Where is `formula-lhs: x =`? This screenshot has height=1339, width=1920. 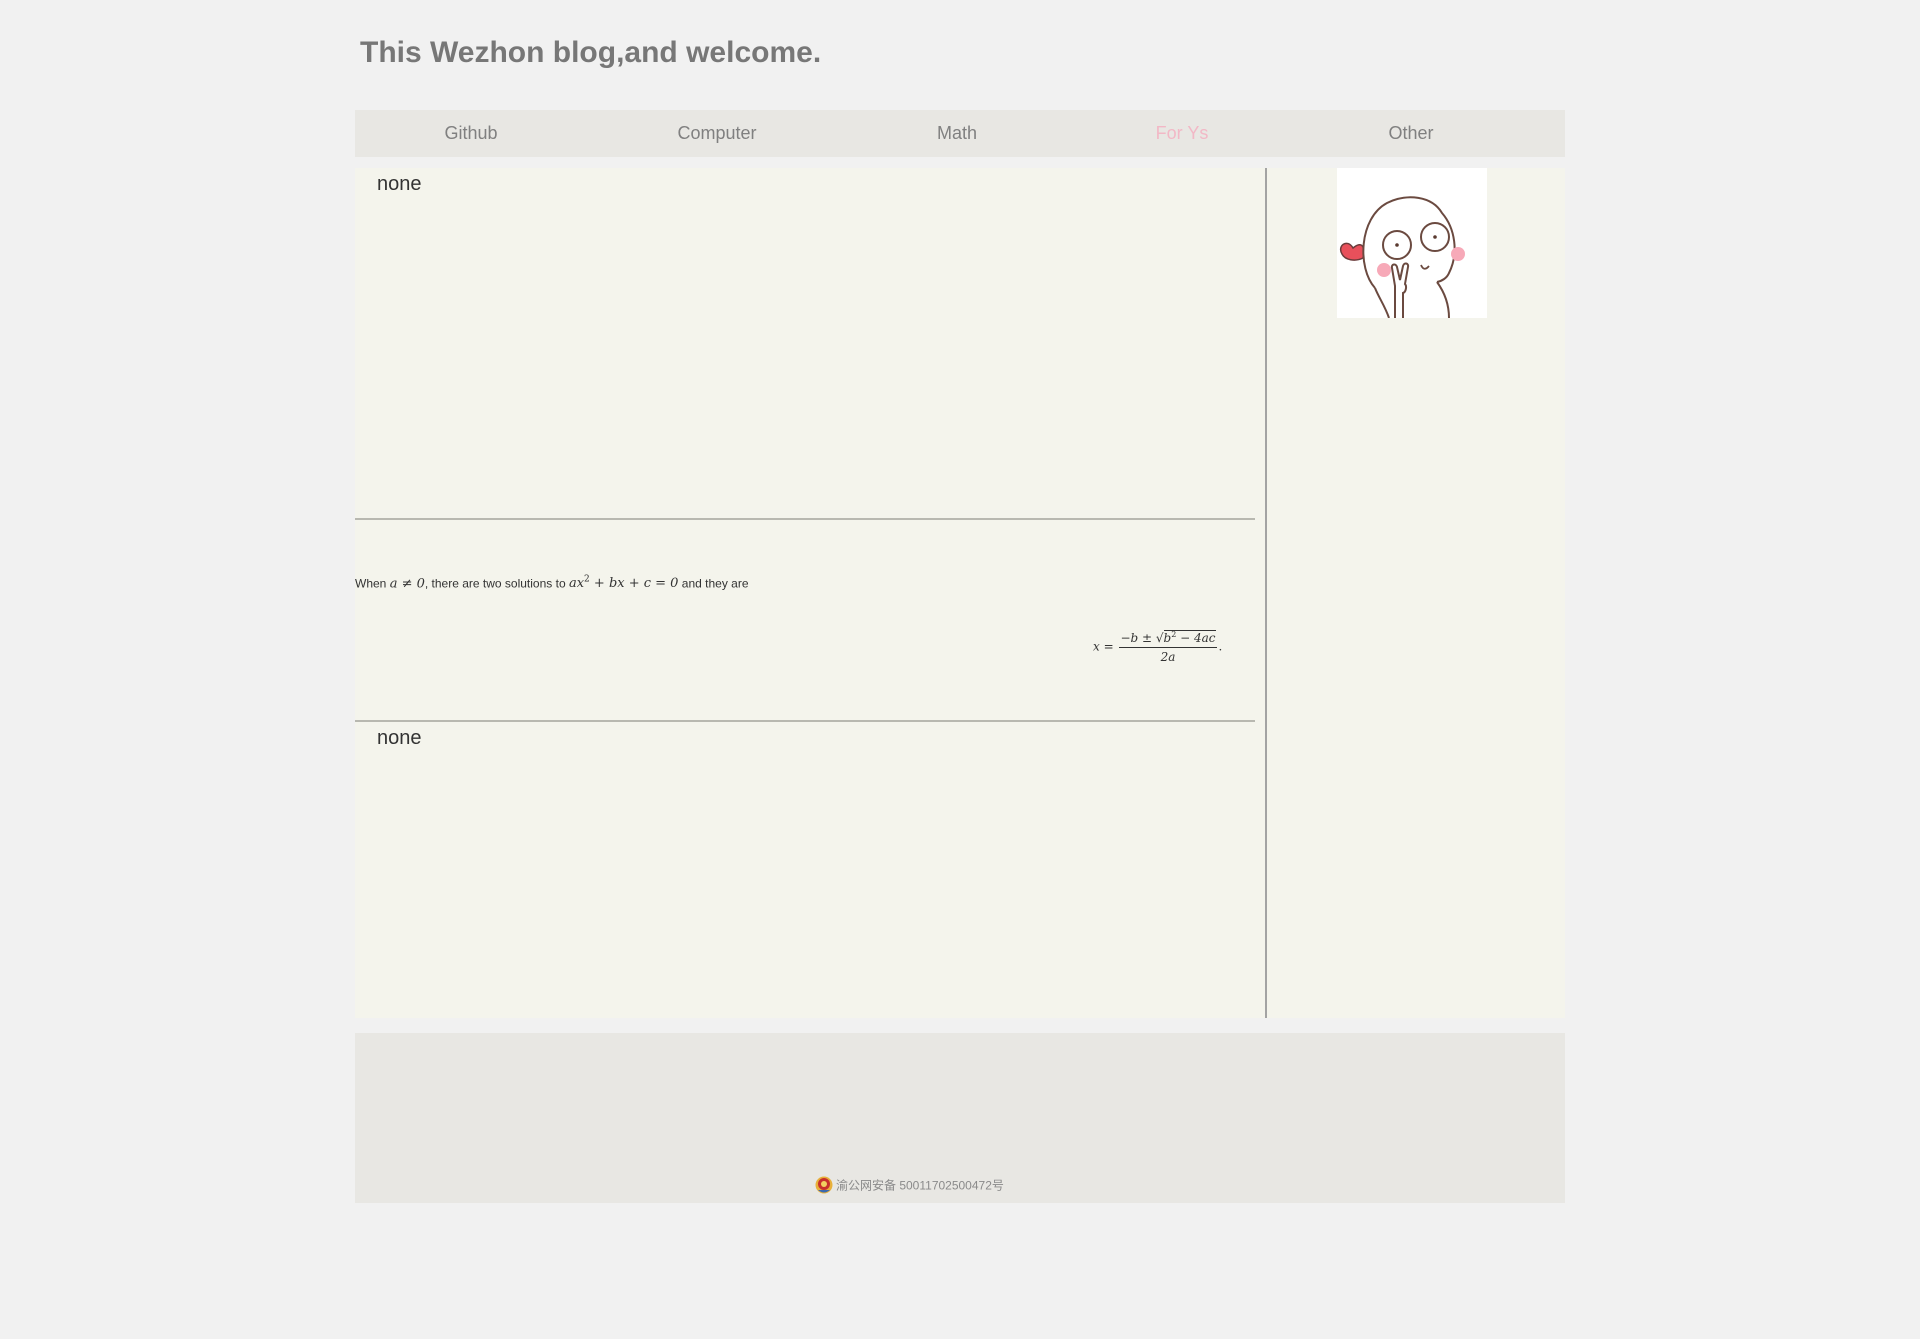 formula-lhs: x = is located at coordinates (1105, 646).